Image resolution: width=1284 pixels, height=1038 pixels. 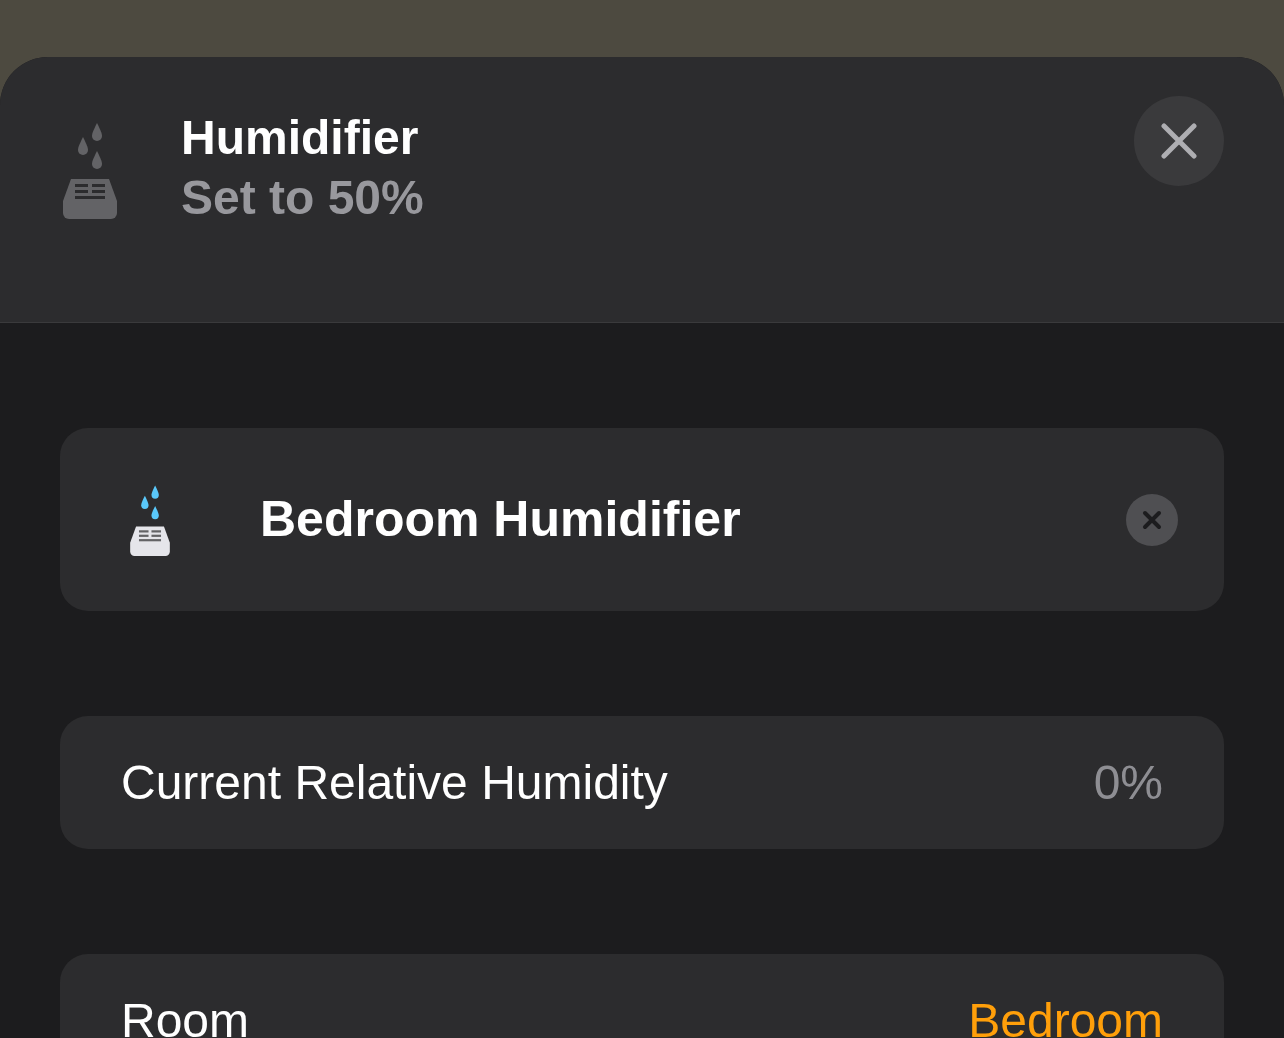 I want to click on accessory-name: Bedroom Humidifier, so click(x=500, y=519).